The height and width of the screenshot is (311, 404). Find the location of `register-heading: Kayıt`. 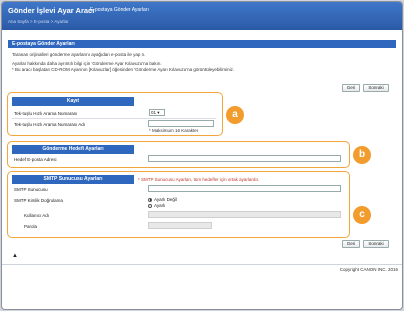

register-heading: Kayıt is located at coordinates (73, 101).